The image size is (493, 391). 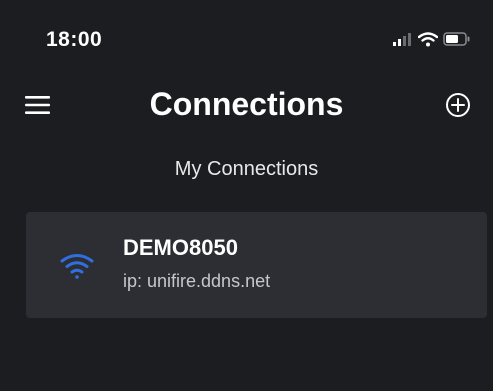 I want to click on wifi-icon, so click(x=77, y=266).